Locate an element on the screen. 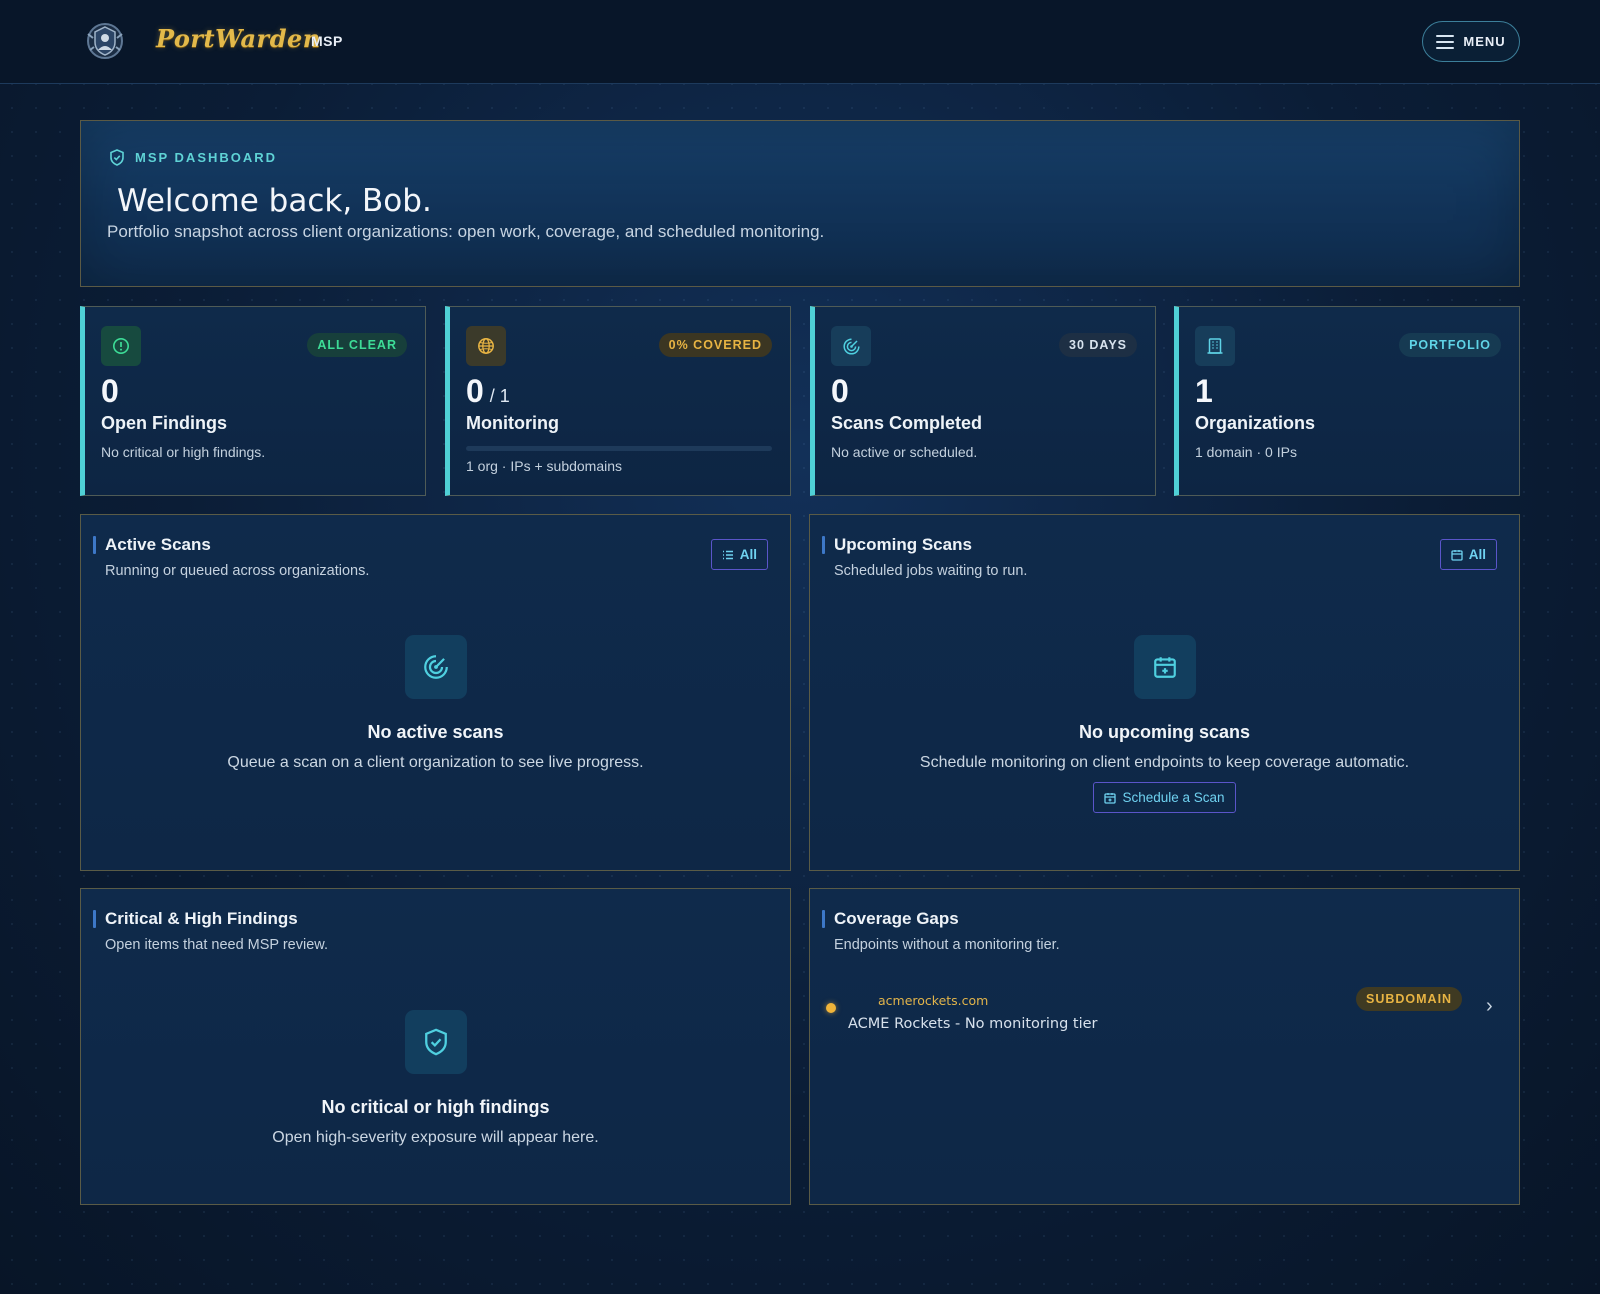  gap-domain: acmerockets.com is located at coordinates (933, 1000).